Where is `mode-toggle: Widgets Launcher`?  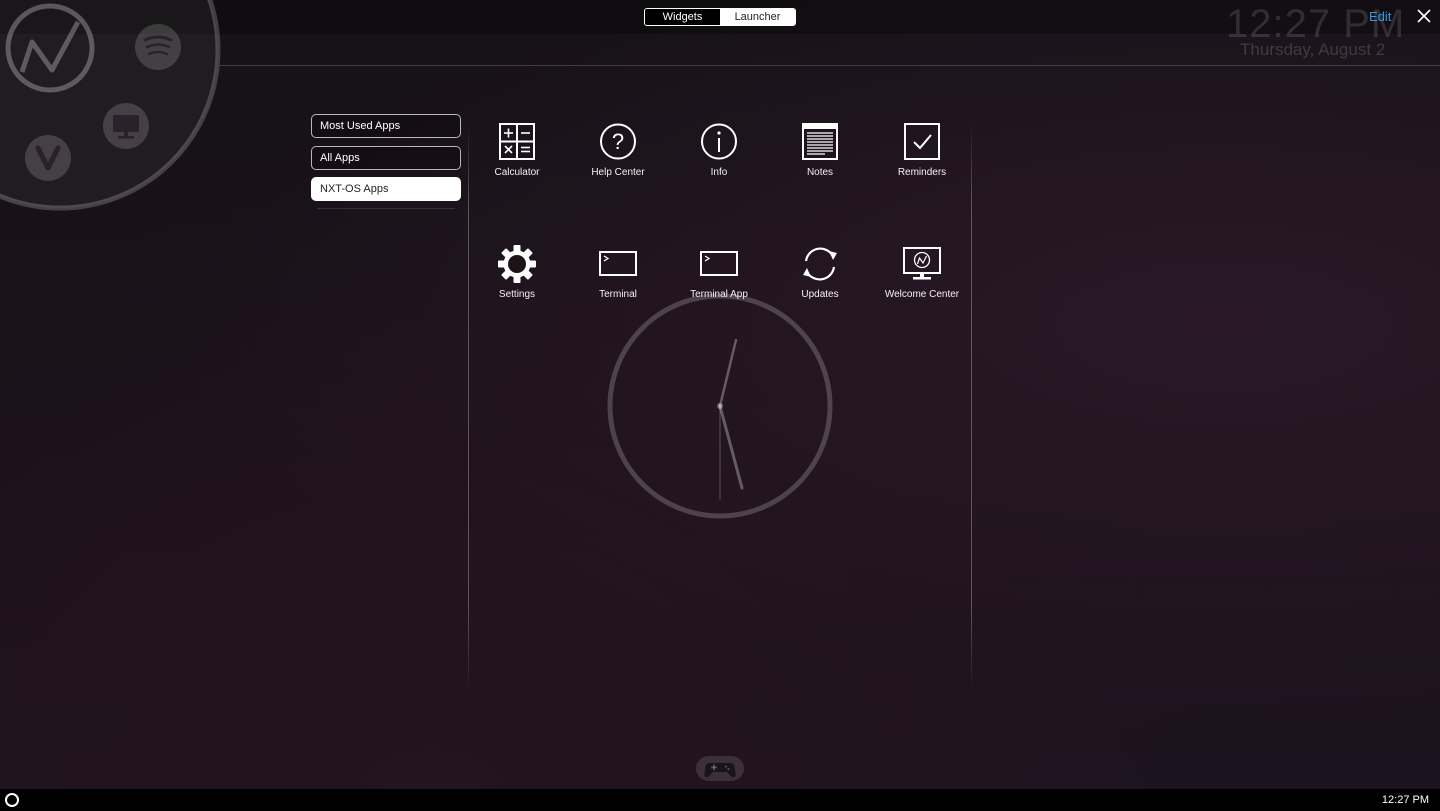
mode-toggle: Widgets Launcher is located at coordinates (720, 17).